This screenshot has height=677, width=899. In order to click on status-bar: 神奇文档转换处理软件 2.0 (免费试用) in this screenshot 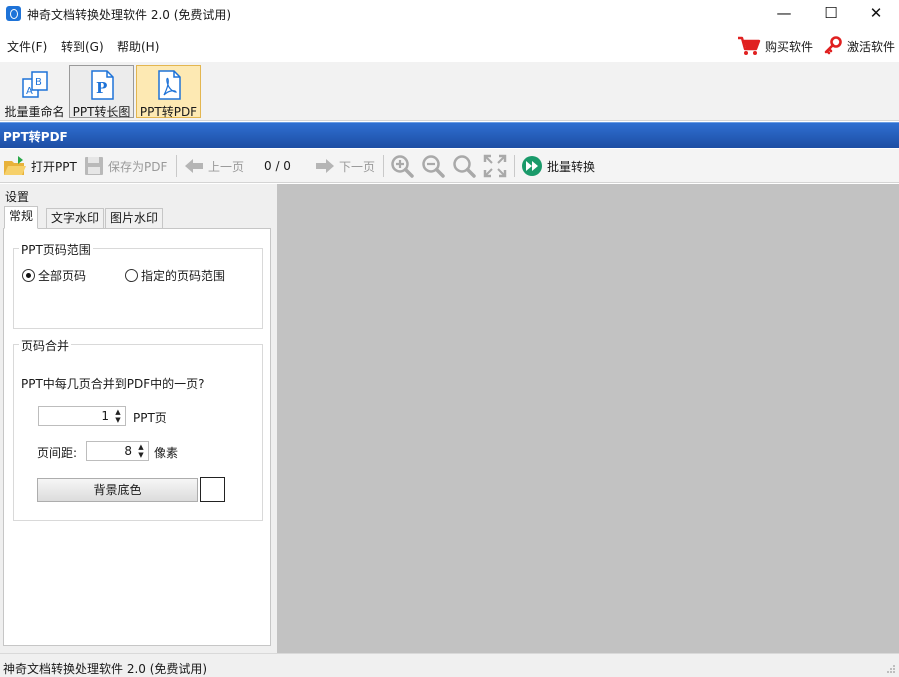, I will do `click(449, 665)`.